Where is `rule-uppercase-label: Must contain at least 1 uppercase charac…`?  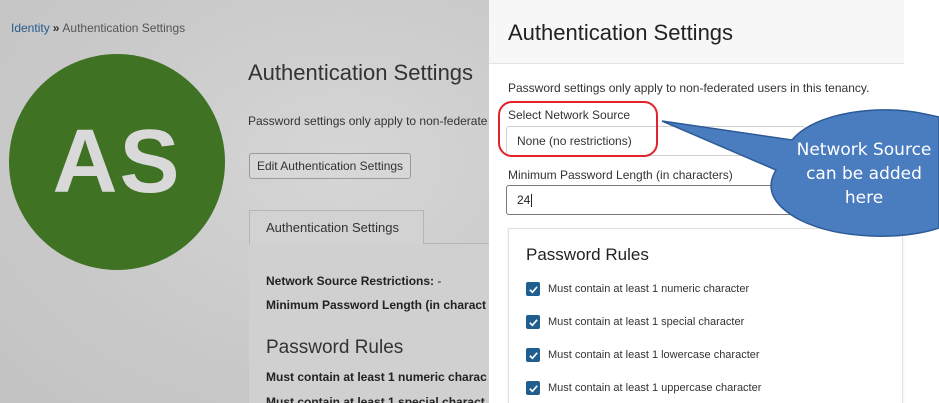
rule-uppercase-label: Must contain at least 1 uppercase charac… is located at coordinates (655, 388).